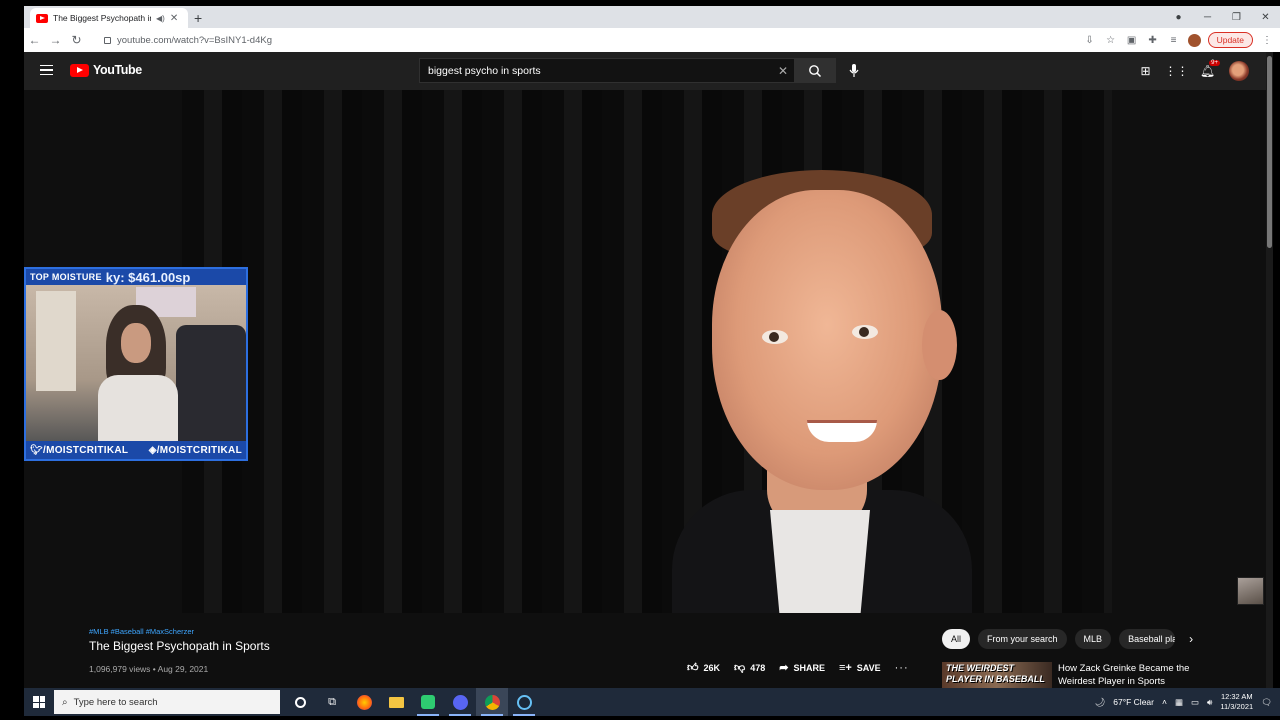 The image size is (1280, 720). I want to click on tab-close-icon: ✕, so click(174, 18).